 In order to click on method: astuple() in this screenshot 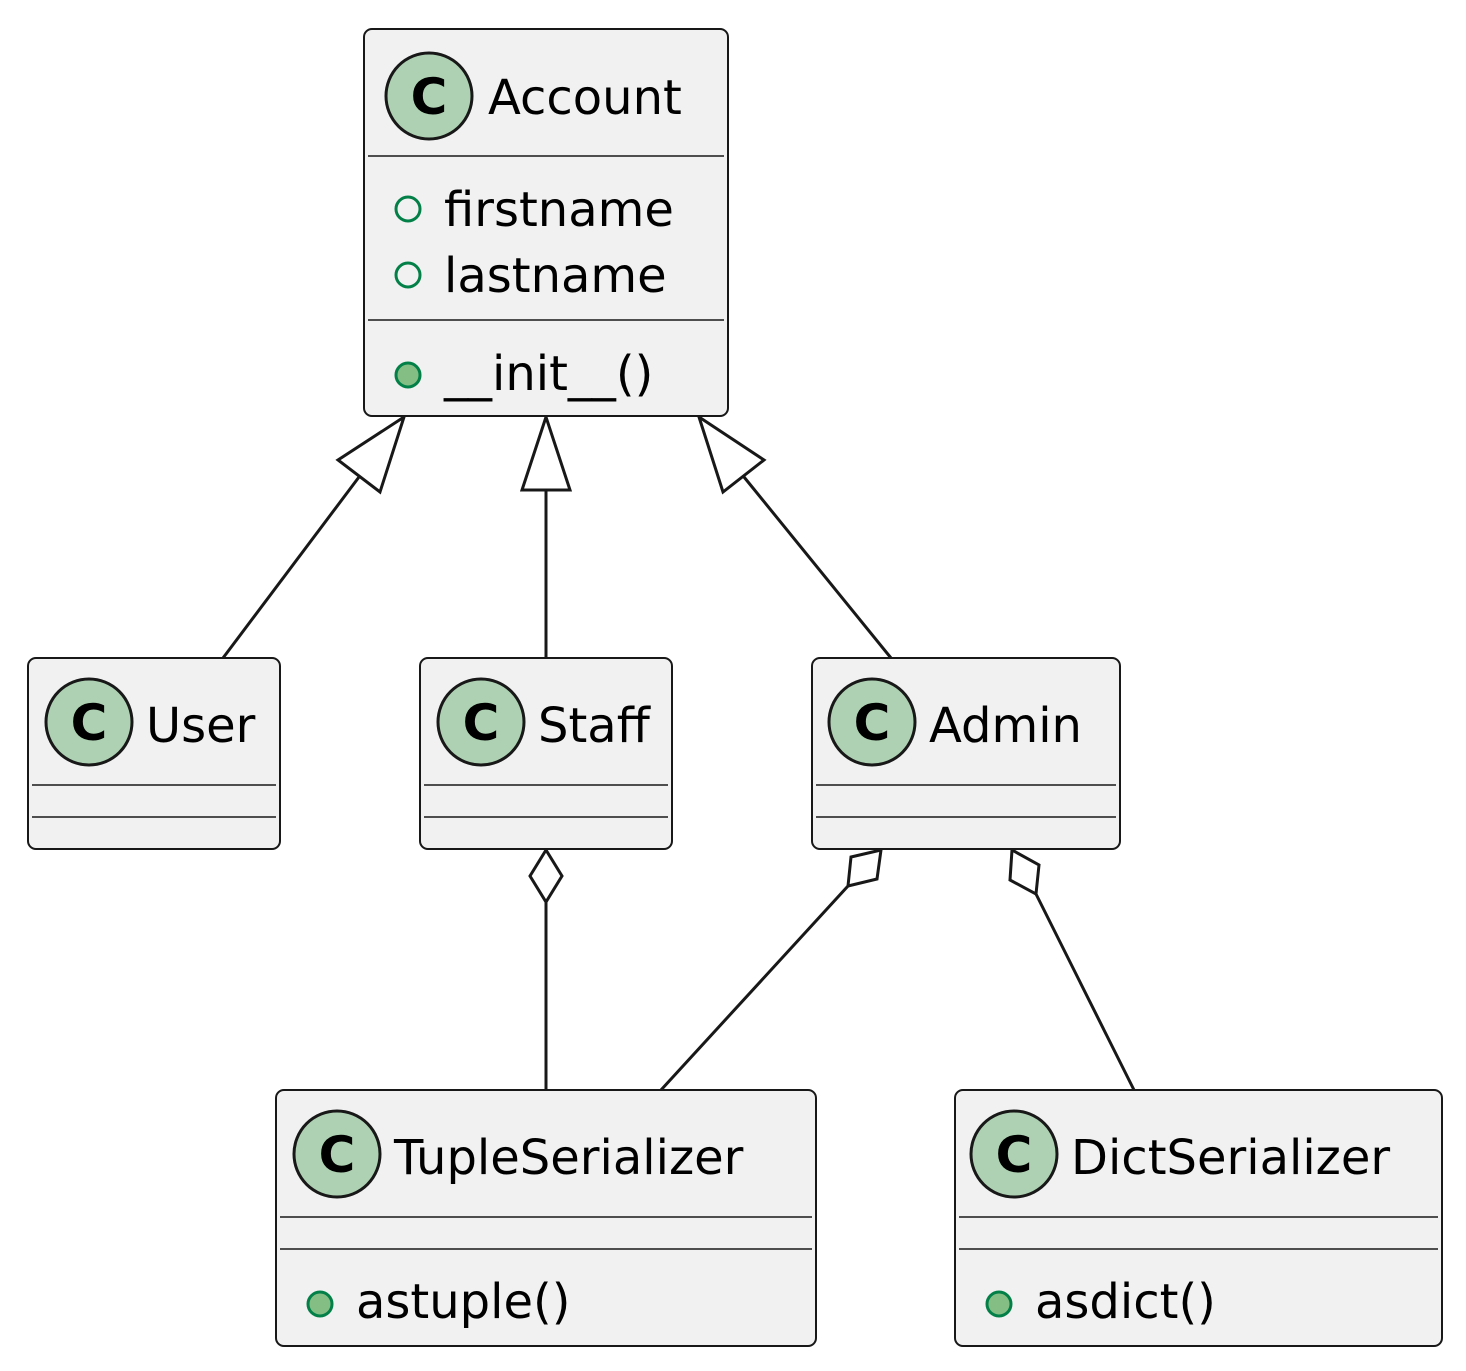, I will do `click(463, 1302)`.